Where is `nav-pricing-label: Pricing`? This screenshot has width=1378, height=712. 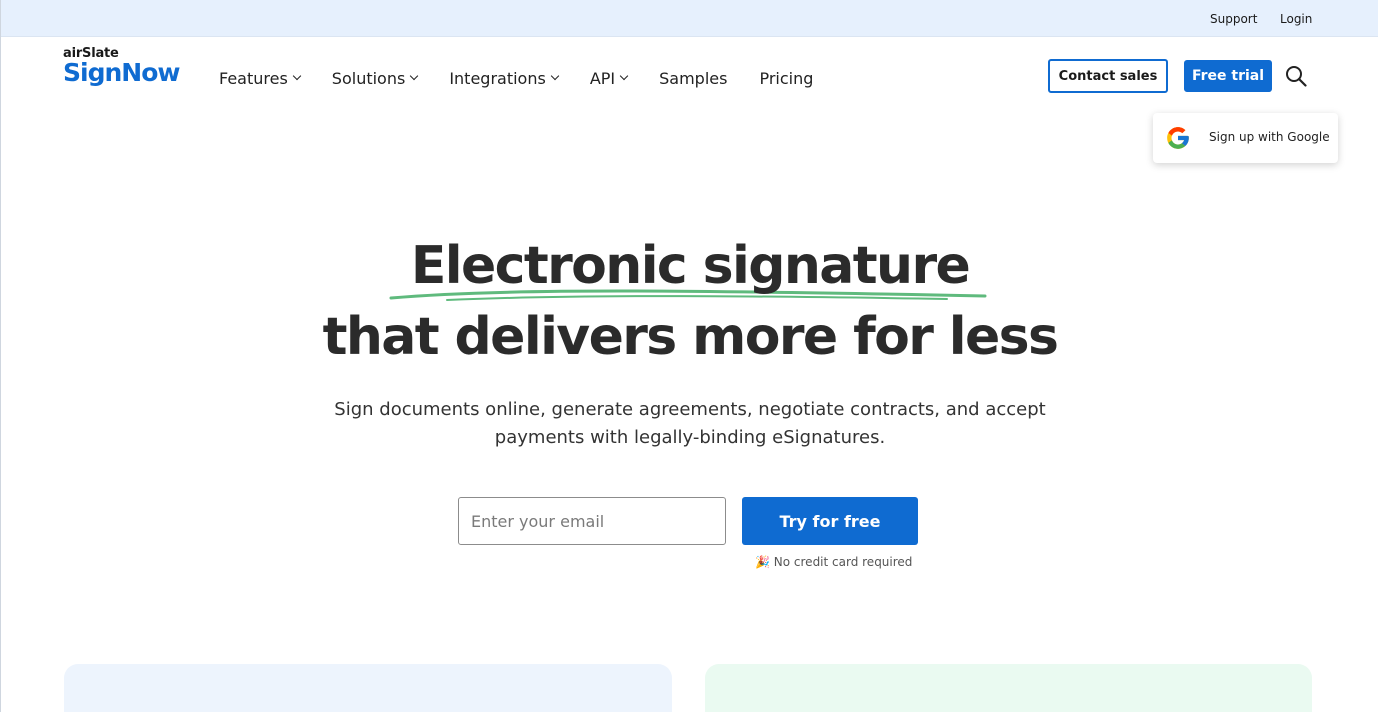
nav-pricing-label: Pricing is located at coordinates (786, 78).